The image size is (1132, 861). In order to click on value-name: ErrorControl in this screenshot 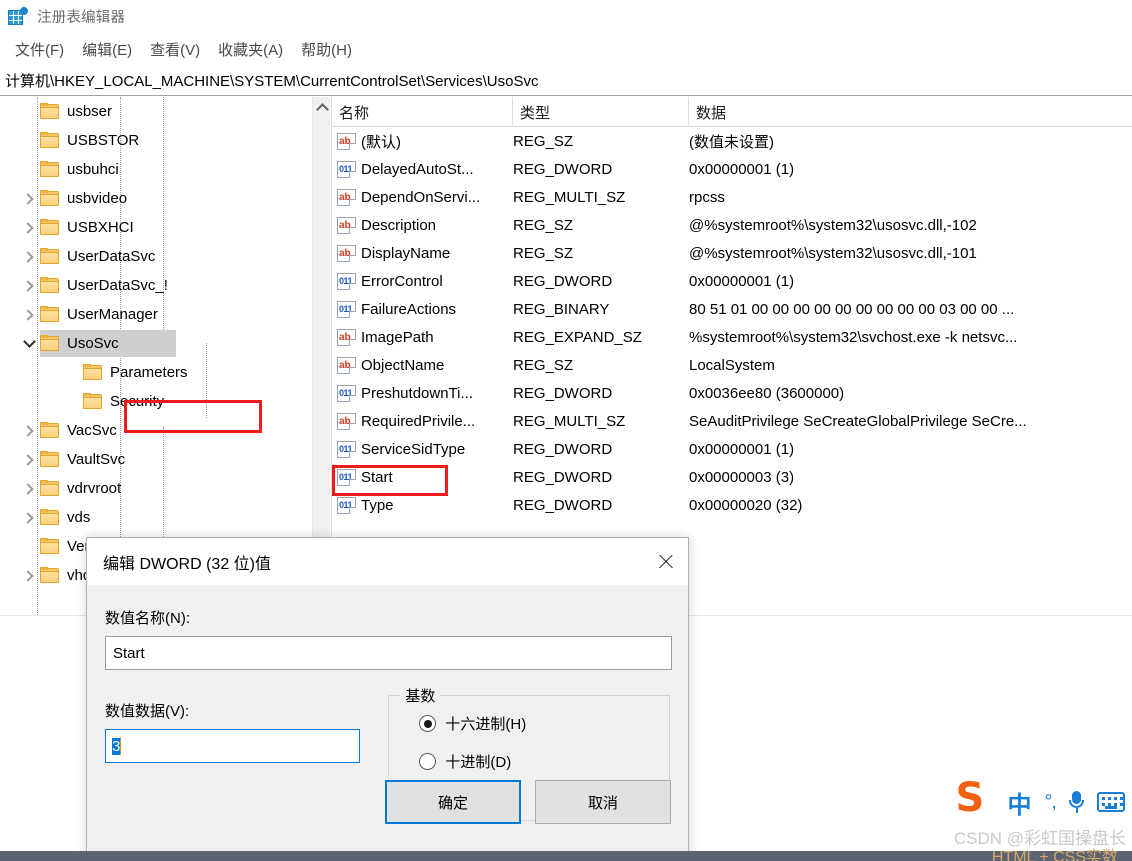, I will do `click(402, 281)`.